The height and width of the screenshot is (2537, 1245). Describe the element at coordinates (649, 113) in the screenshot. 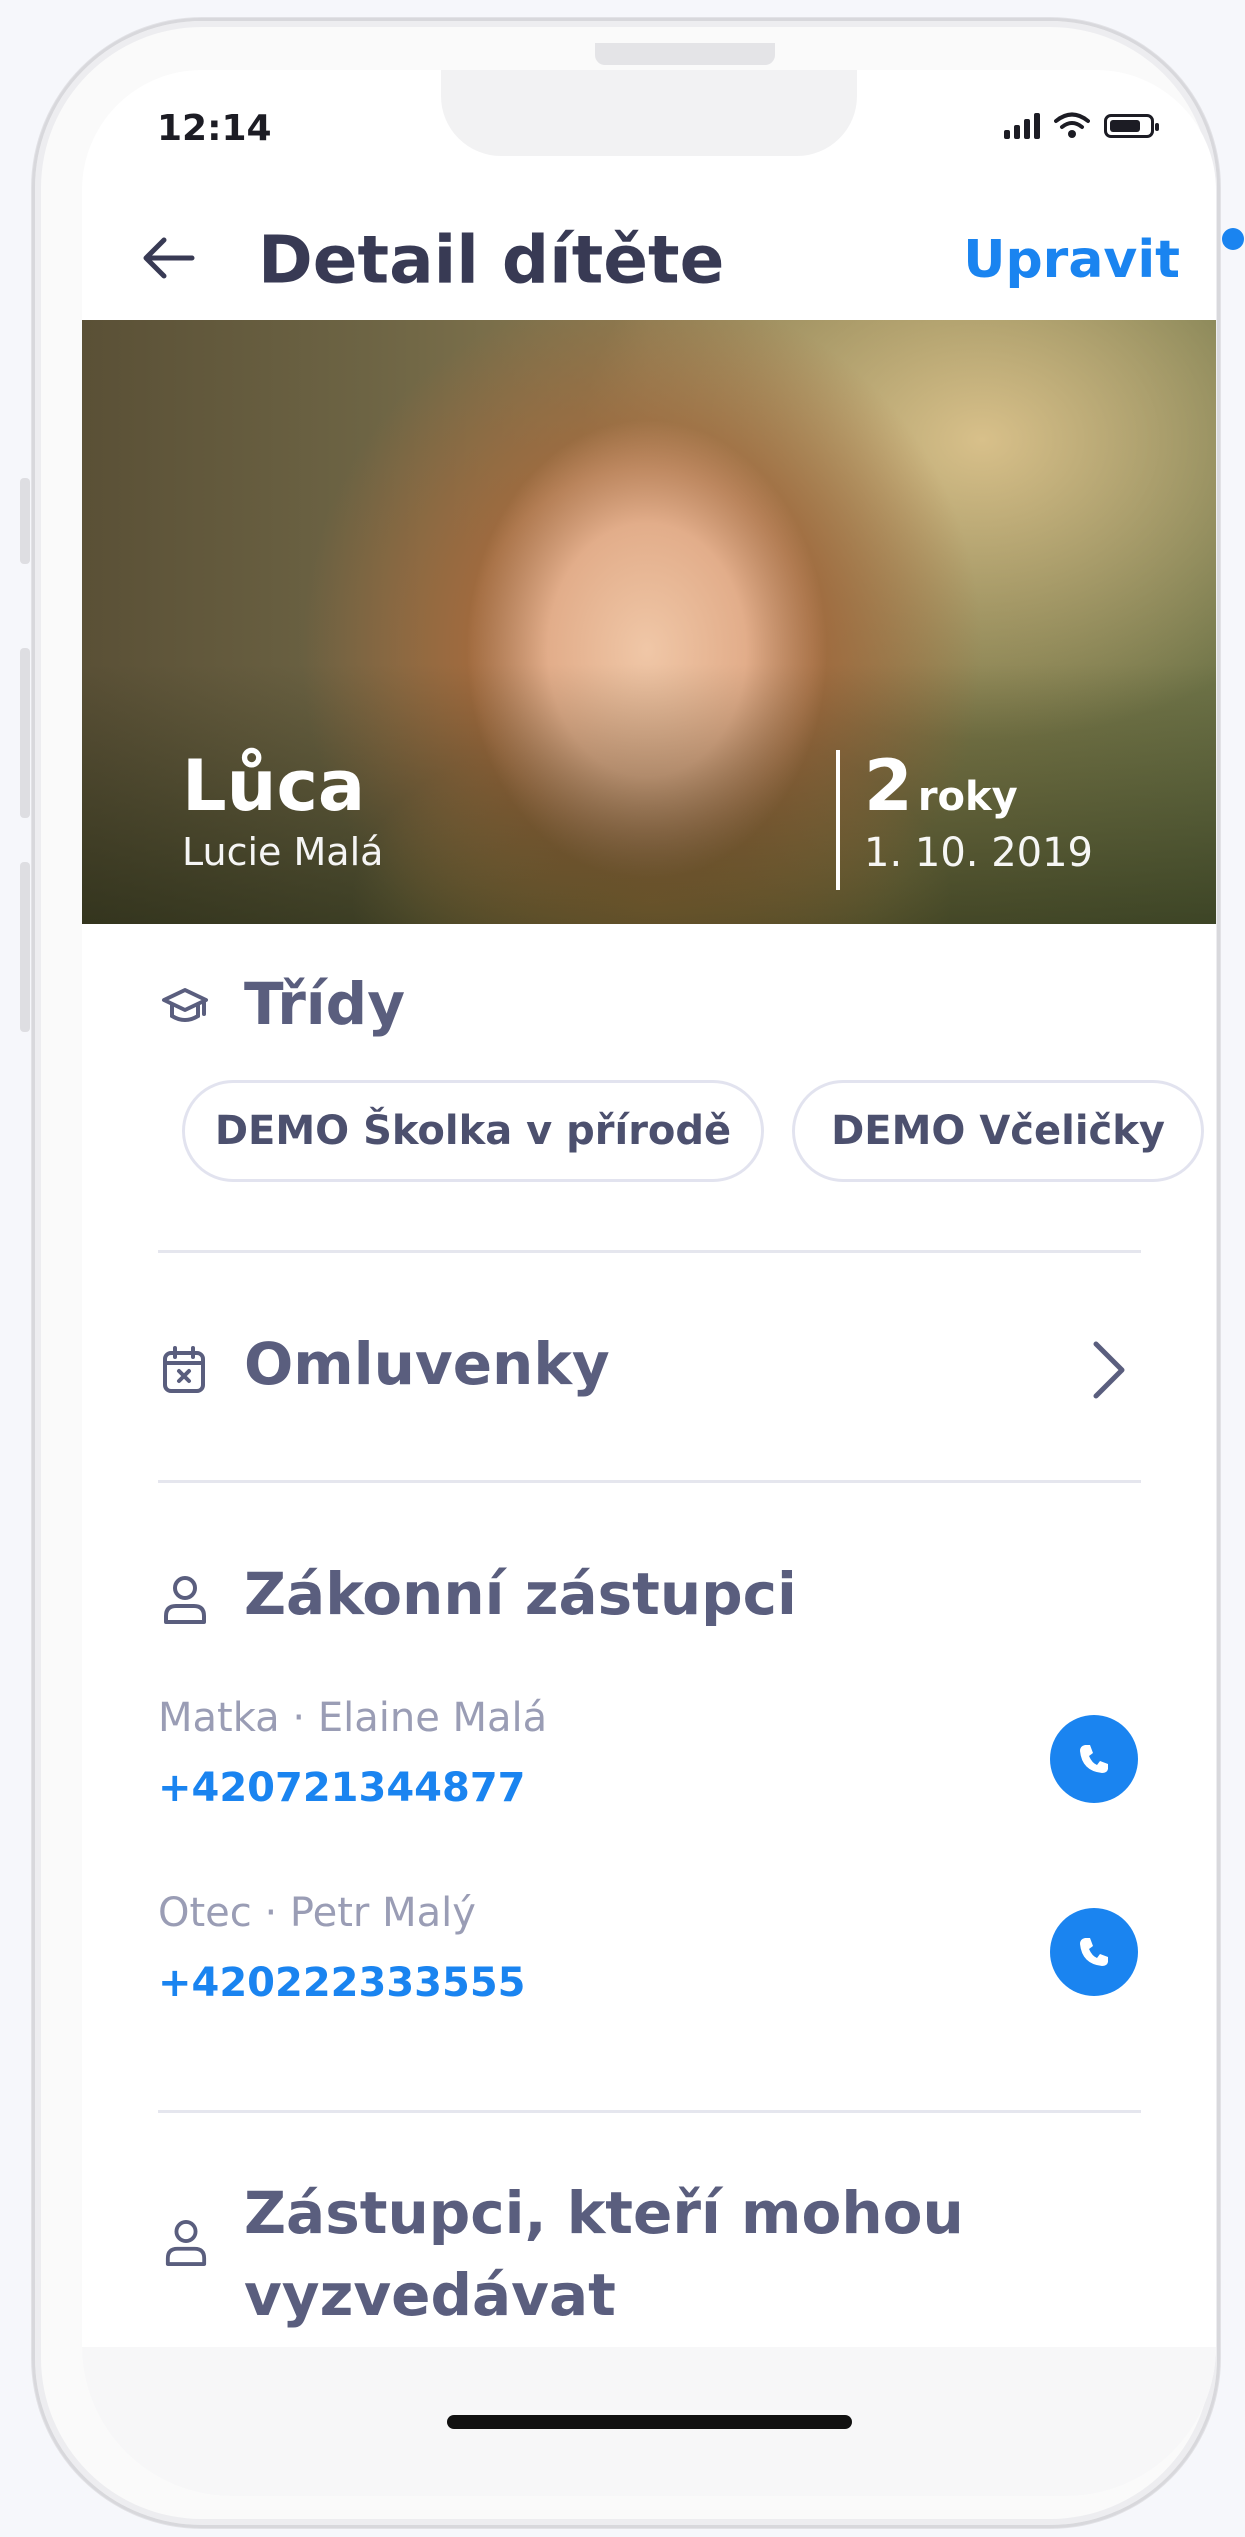

I see `notch` at that location.